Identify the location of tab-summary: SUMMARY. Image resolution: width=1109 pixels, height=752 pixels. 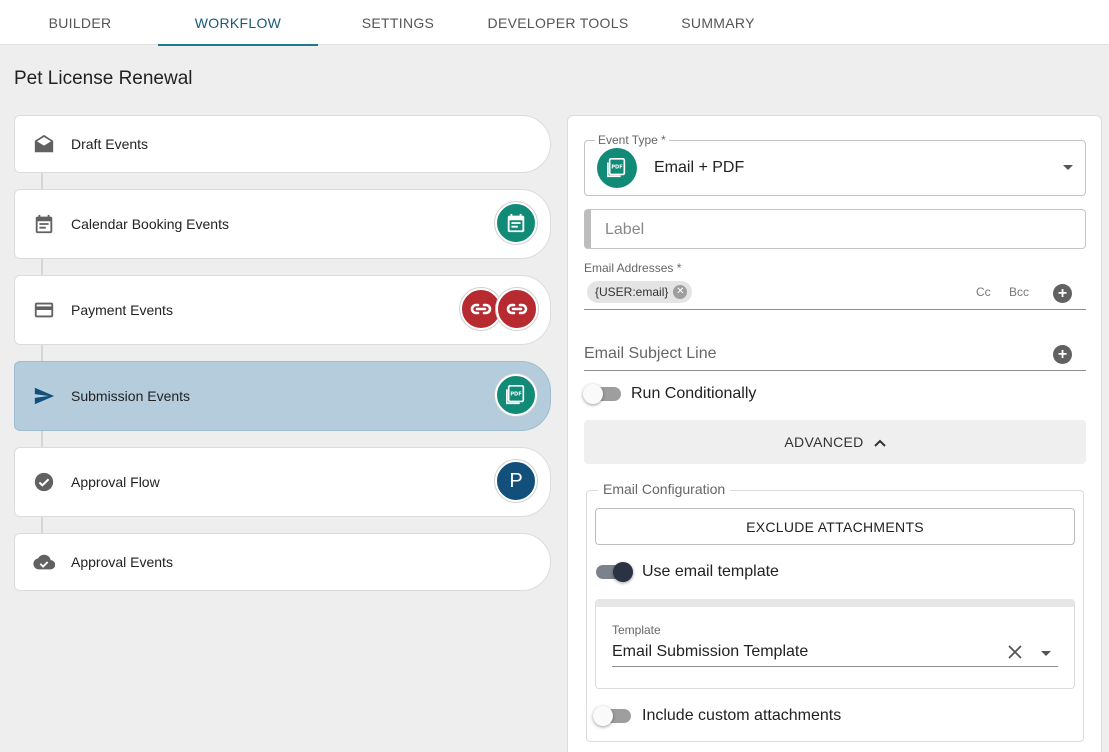
(718, 22).